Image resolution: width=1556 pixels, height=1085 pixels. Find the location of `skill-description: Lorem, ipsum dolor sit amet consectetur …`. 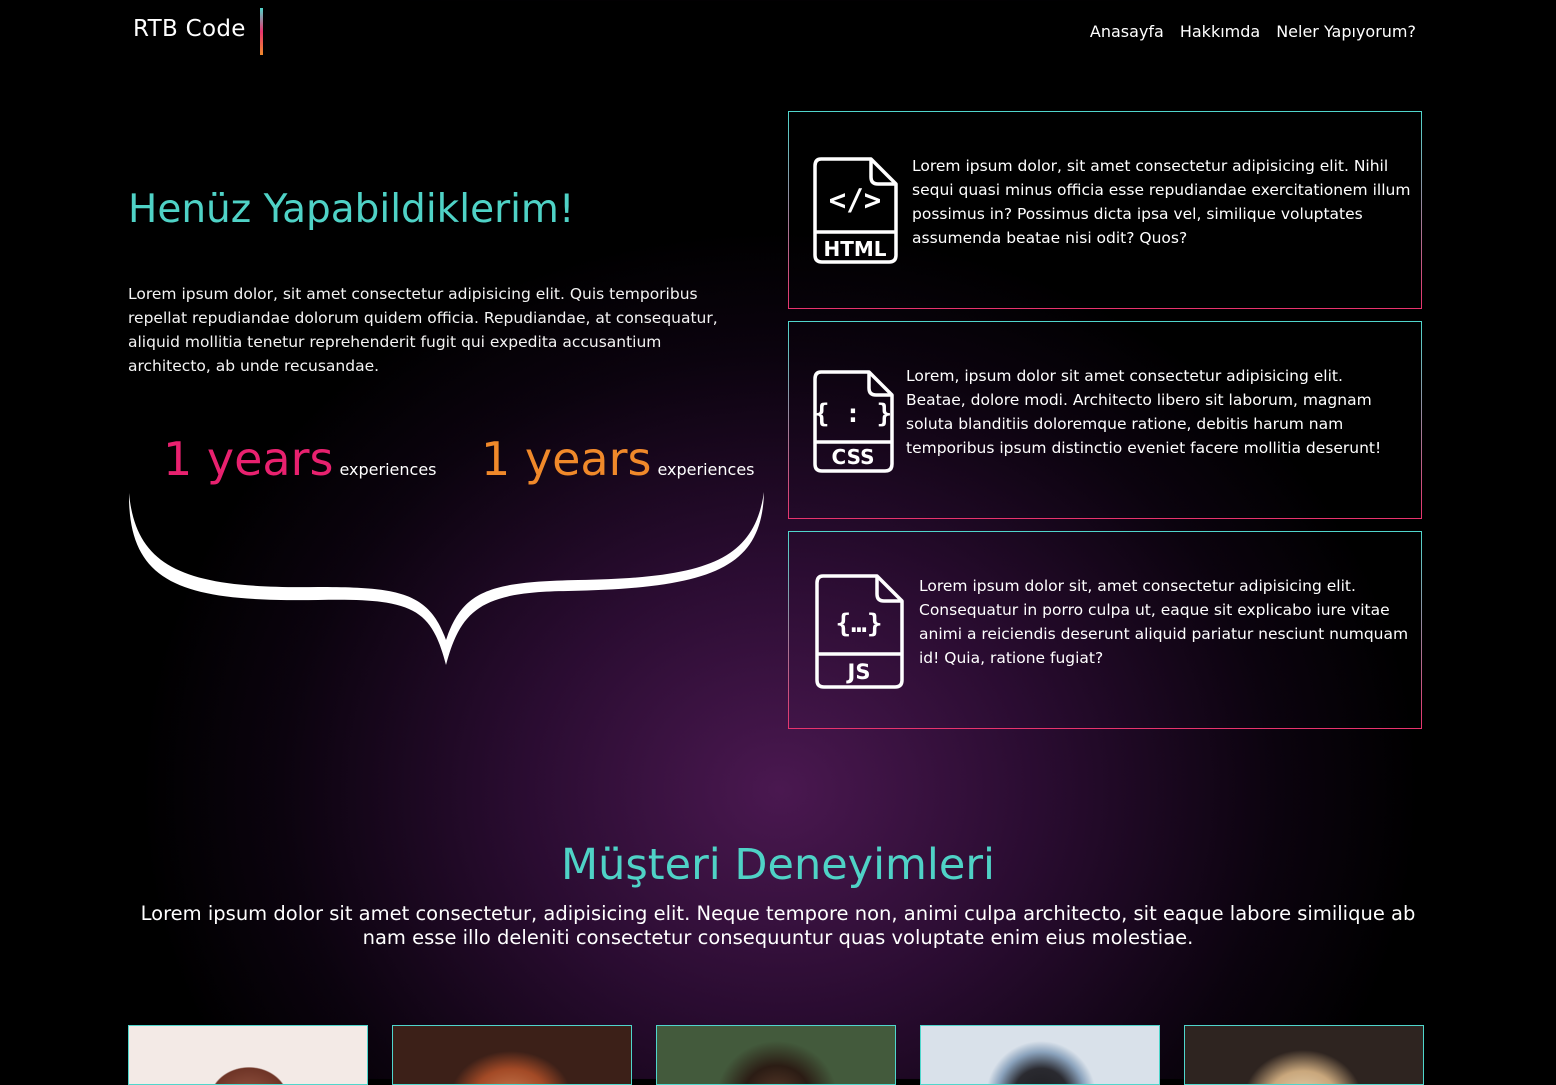

skill-description: Lorem, ipsum dolor sit amet consectetur … is located at coordinates (1144, 412).